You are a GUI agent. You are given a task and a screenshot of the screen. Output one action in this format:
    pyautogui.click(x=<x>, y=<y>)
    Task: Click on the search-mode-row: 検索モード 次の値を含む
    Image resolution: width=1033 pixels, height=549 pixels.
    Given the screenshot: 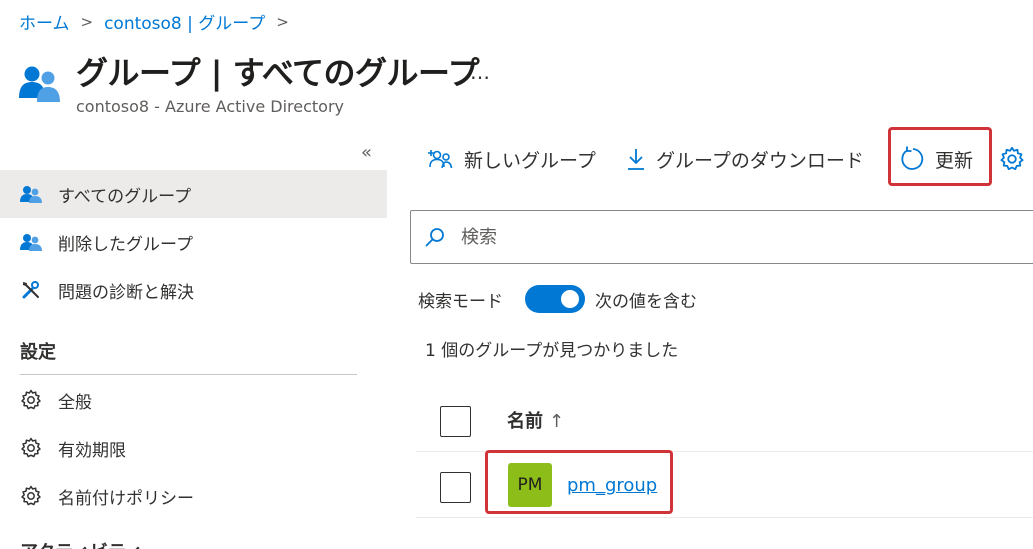 What is the action you would take?
    pyautogui.click(x=557, y=299)
    